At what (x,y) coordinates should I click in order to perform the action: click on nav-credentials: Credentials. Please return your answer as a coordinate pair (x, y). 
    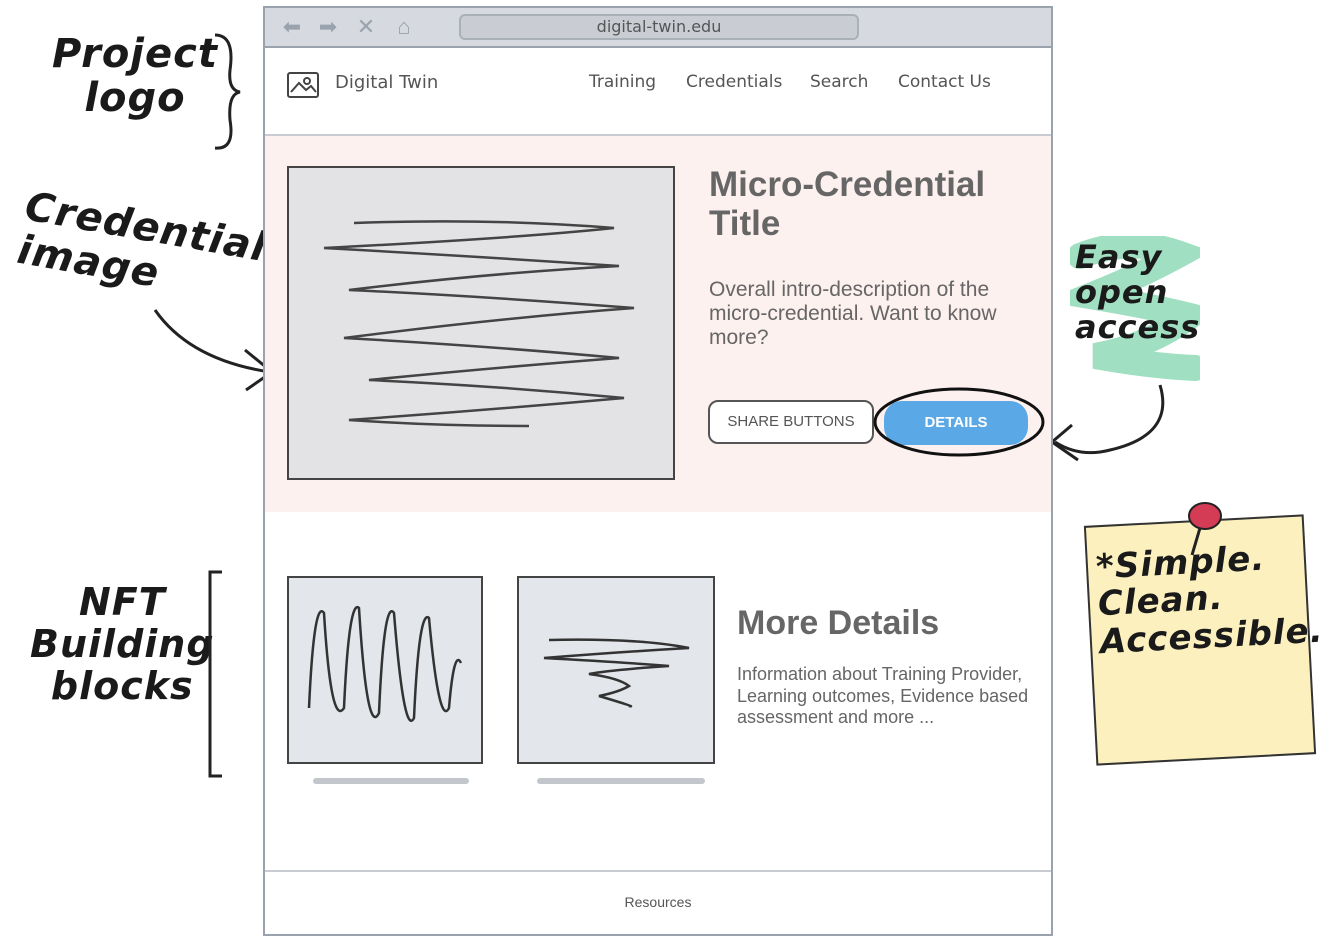
    Looking at the image, I should click on (734, 82).